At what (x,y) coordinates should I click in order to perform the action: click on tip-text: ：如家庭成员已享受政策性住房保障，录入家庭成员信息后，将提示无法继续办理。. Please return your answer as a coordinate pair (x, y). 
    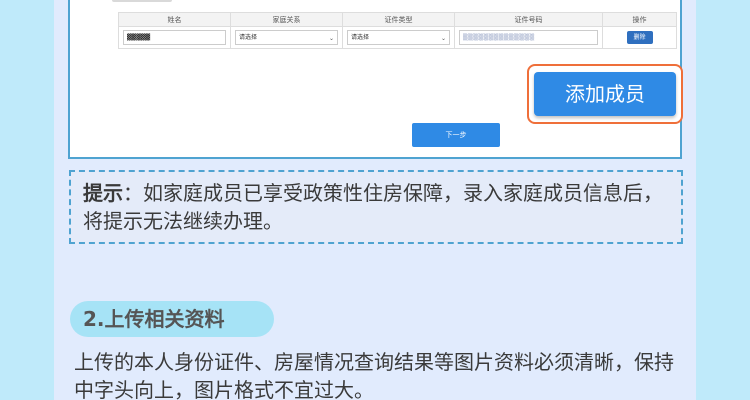
    Looking at the image, I should click on (373, 207).